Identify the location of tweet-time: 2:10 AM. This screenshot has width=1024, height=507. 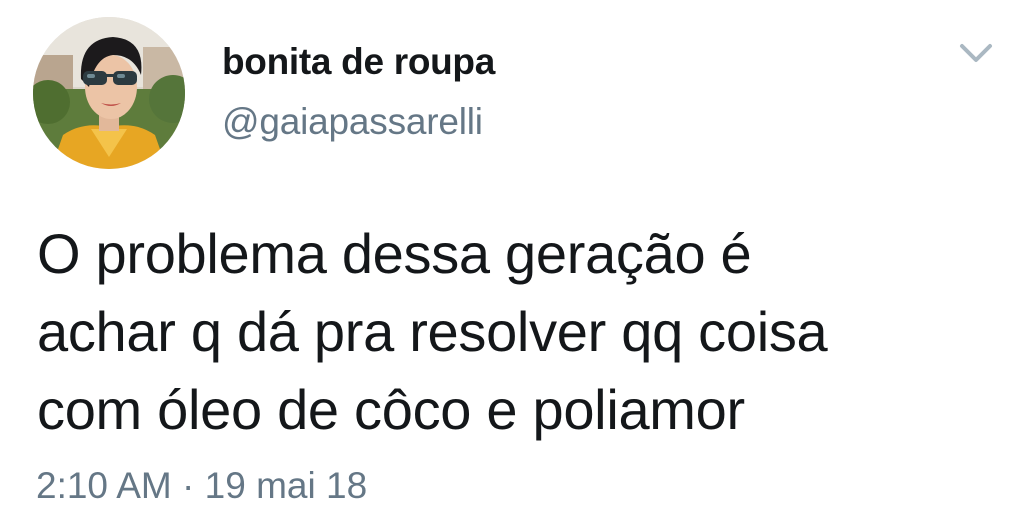
(104, 485).